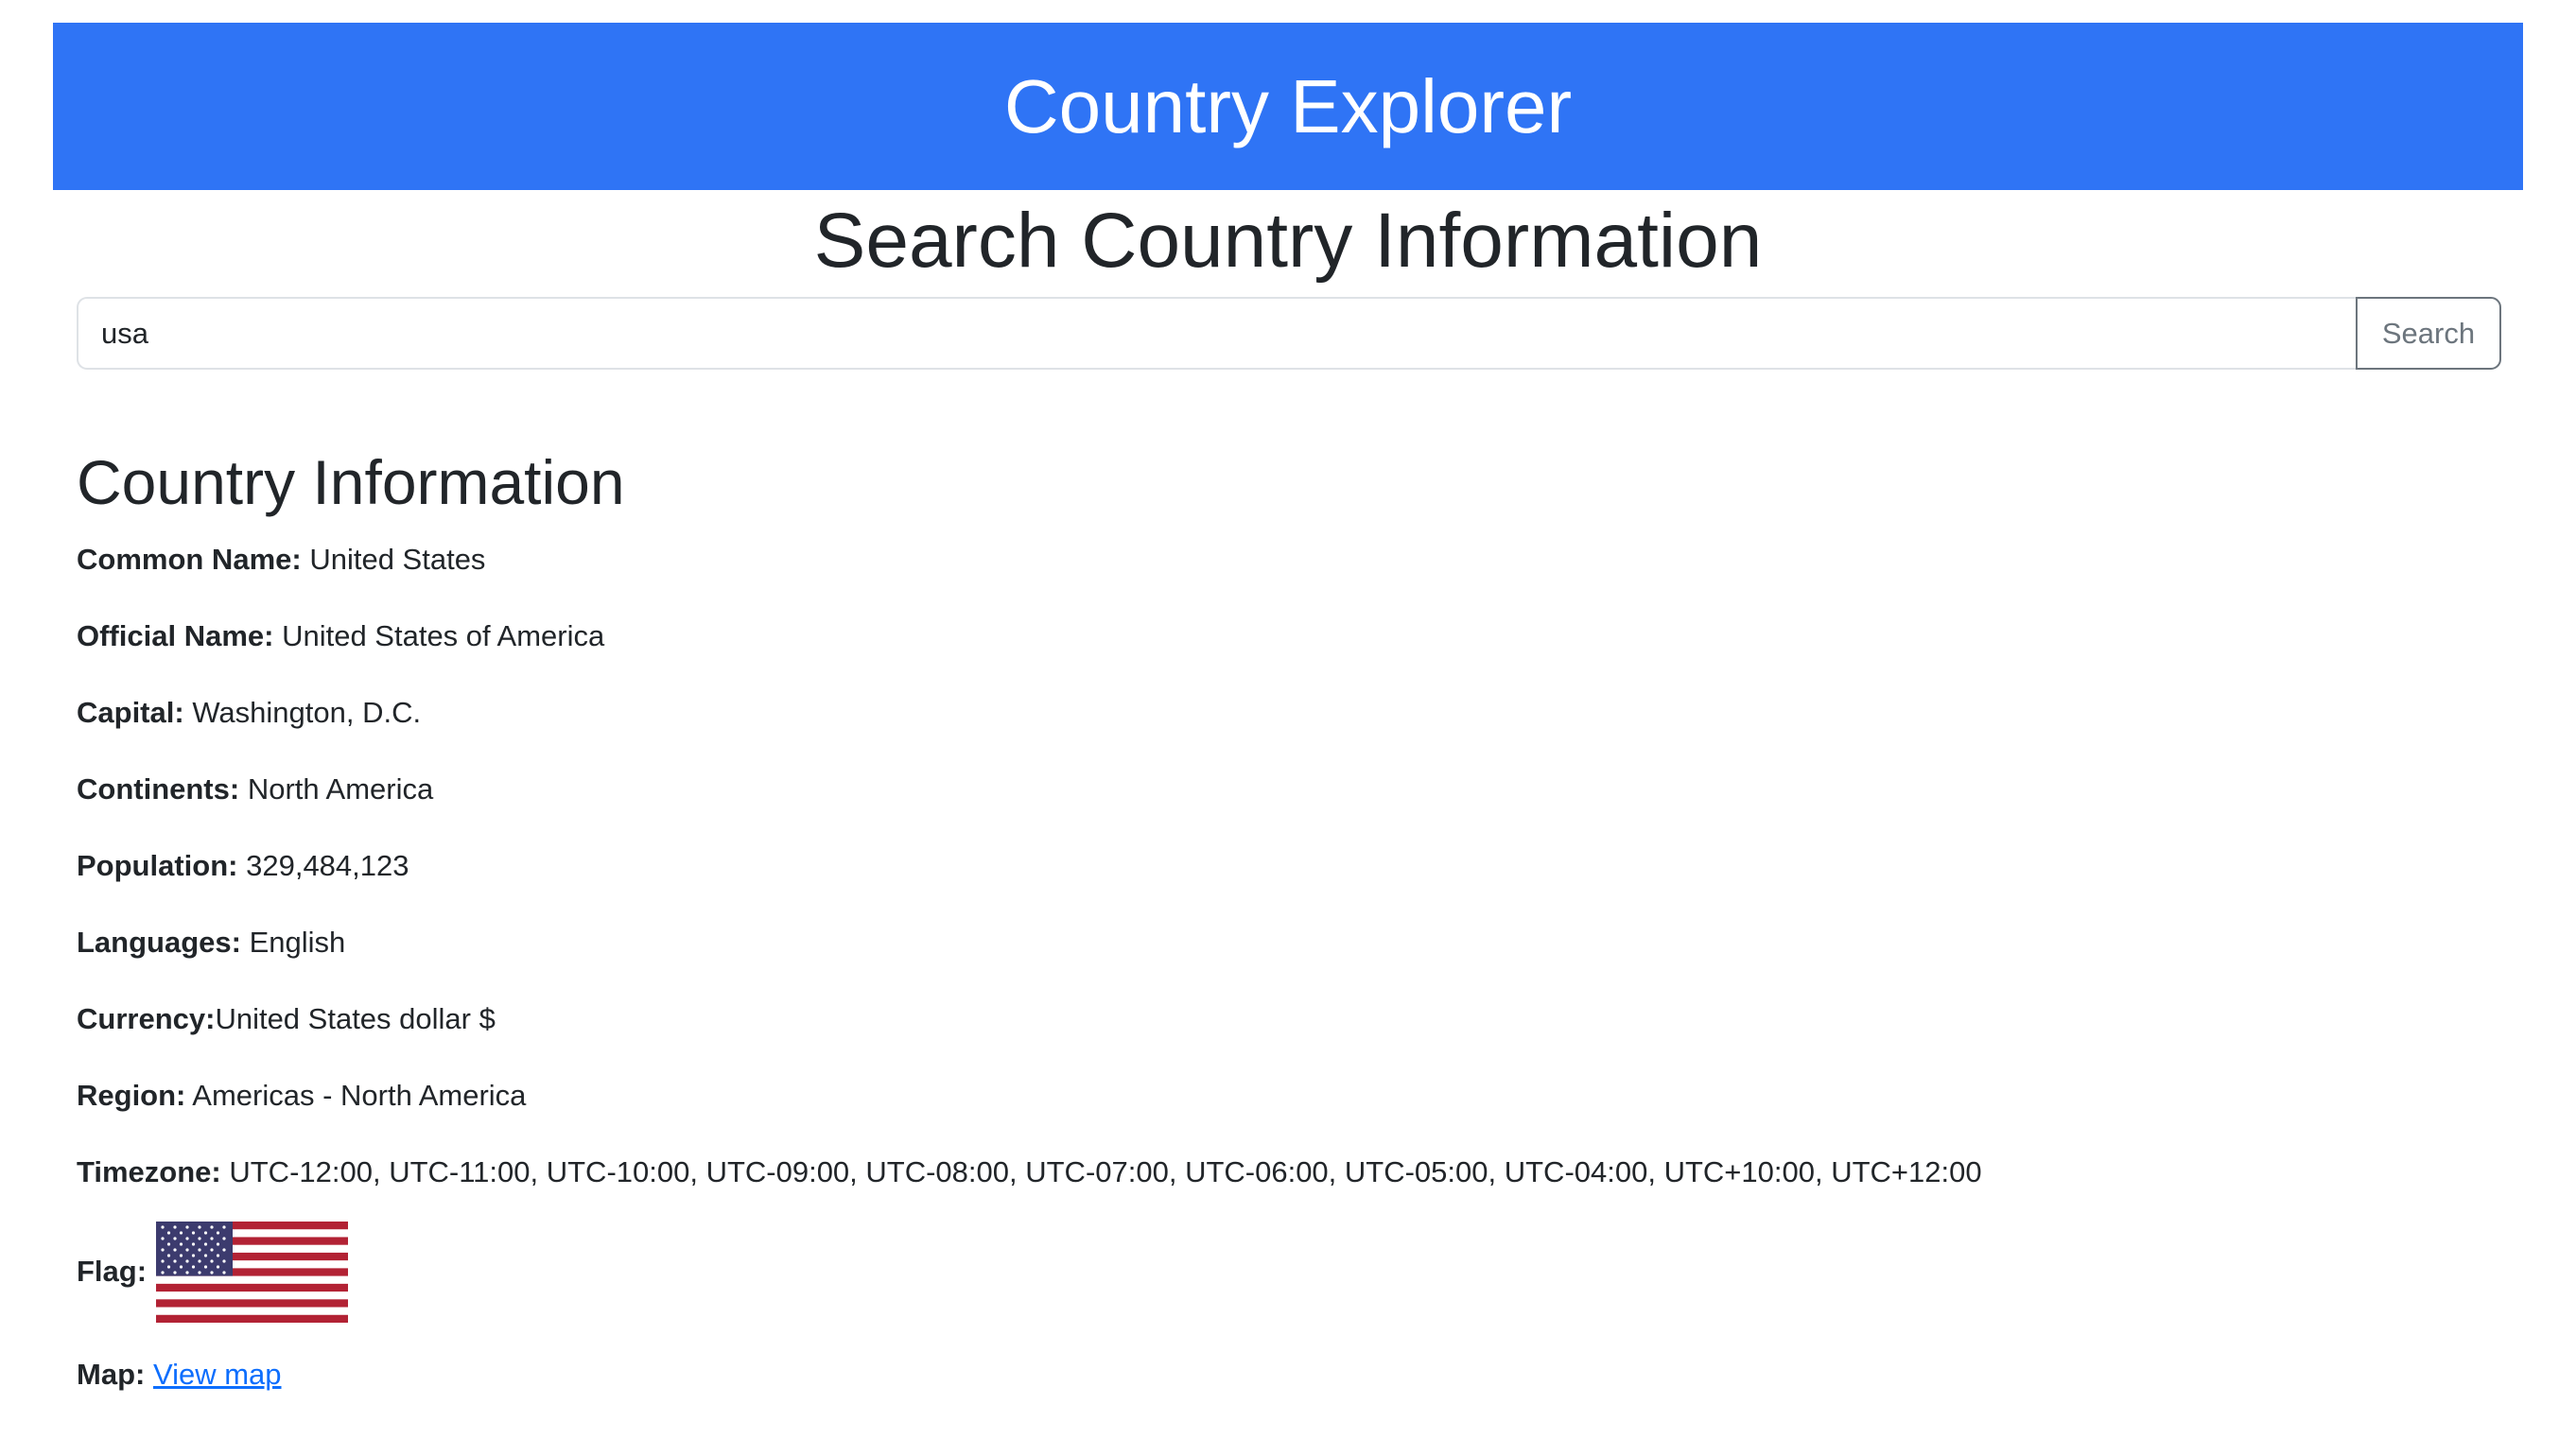 The width and height of the screenshot is (2576, 1456). Describe the element at coordinates (159, 942) in the screenshot. I see `languages-label: Languages:` at that location.